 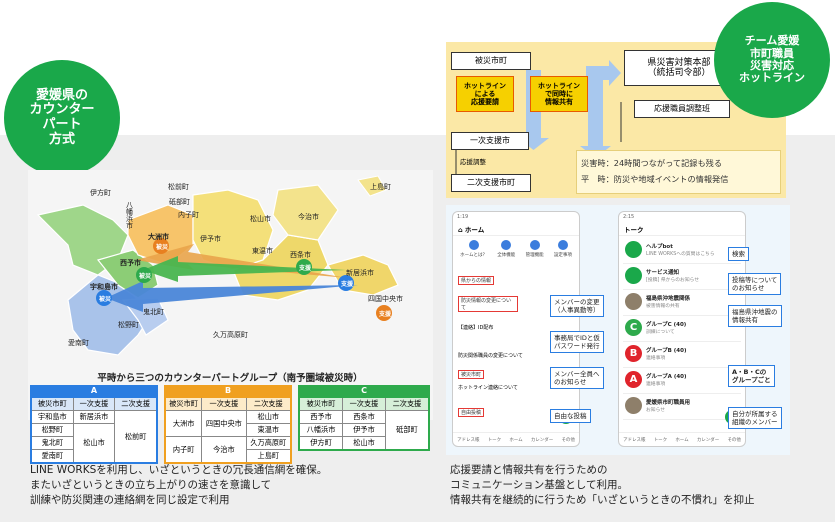 What do you see at coordinates (488, 387) in the screenshot?
I see `post-title: ホットライン連絡について` at bounding box center [488, 387].